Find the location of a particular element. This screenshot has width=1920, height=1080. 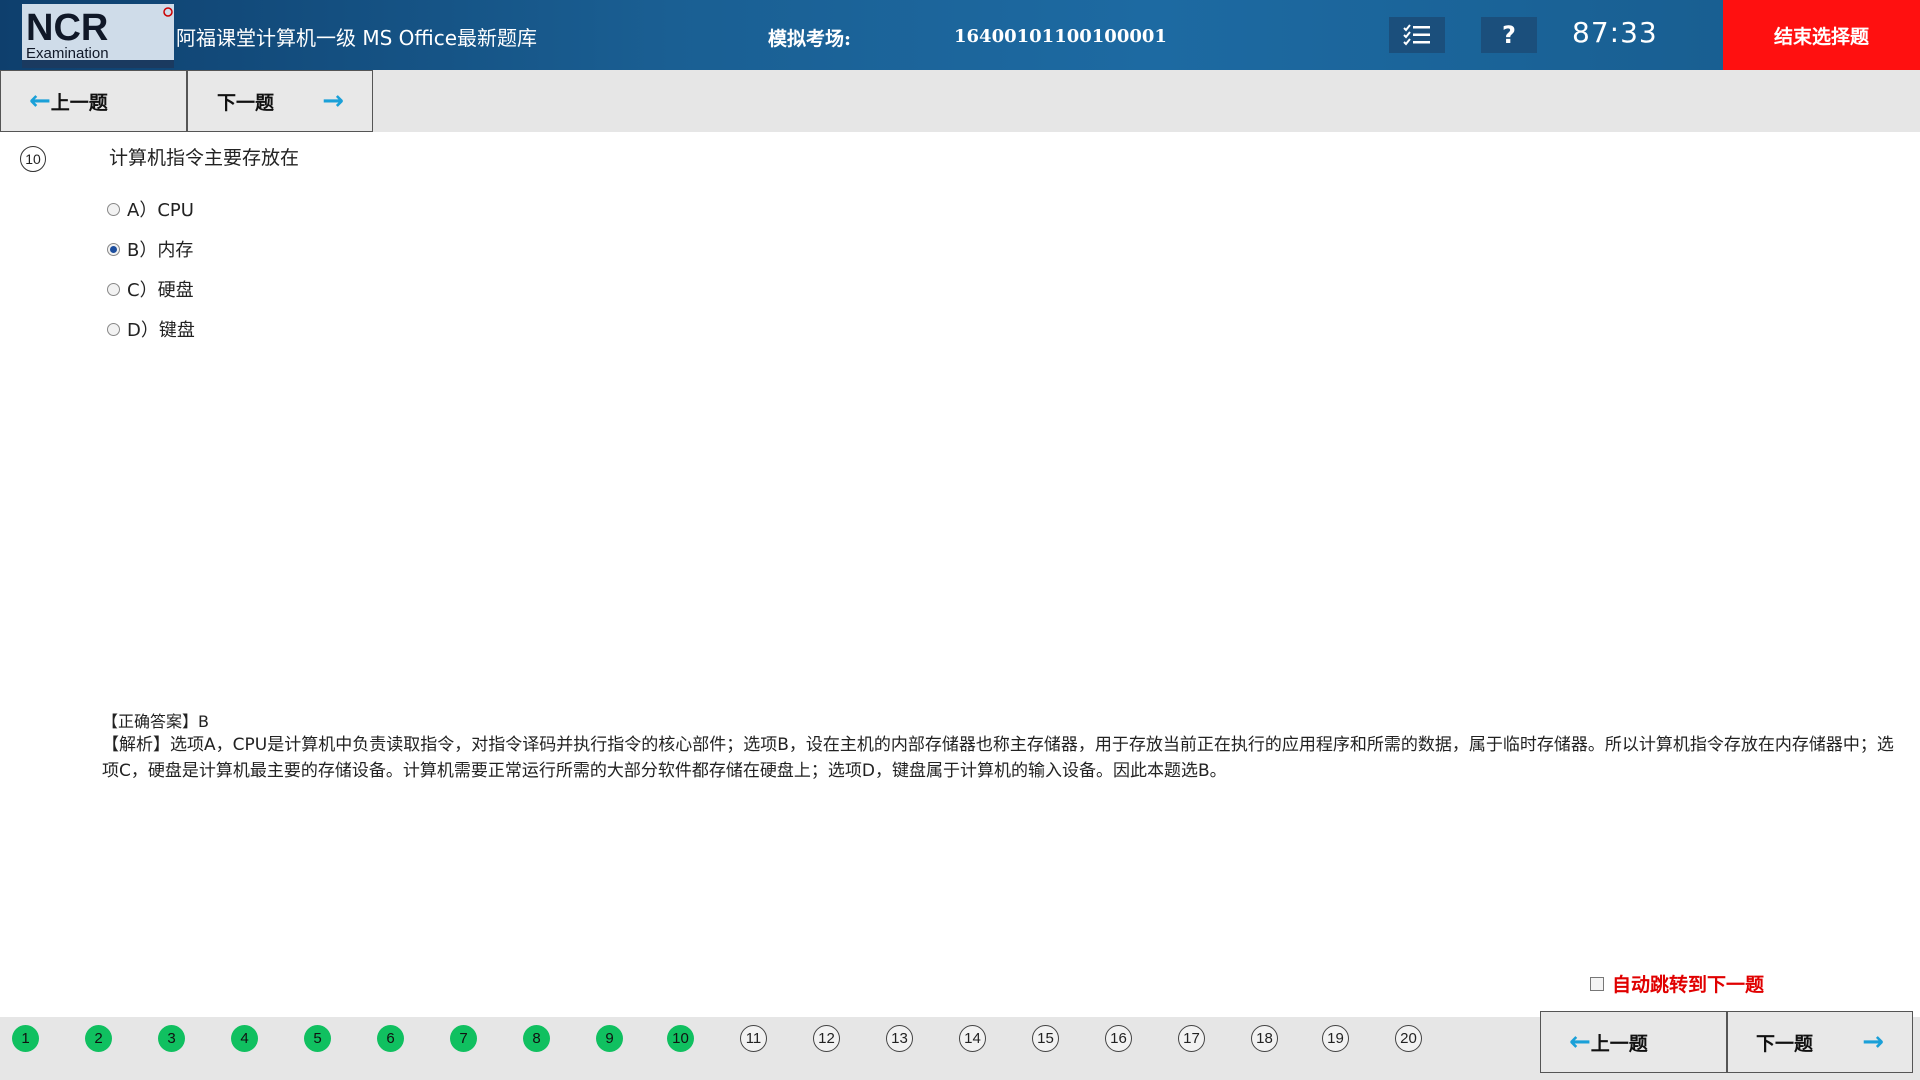

question-dot-18: 18 is located at coordinates (1264, 1038).